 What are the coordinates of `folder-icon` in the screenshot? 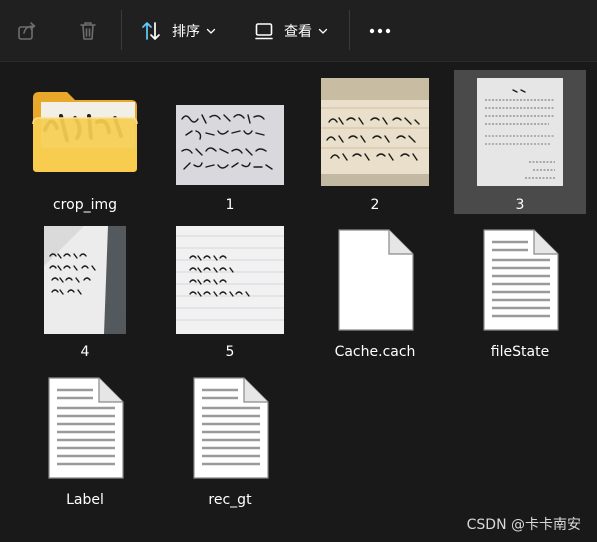 It's located at (85, 131).